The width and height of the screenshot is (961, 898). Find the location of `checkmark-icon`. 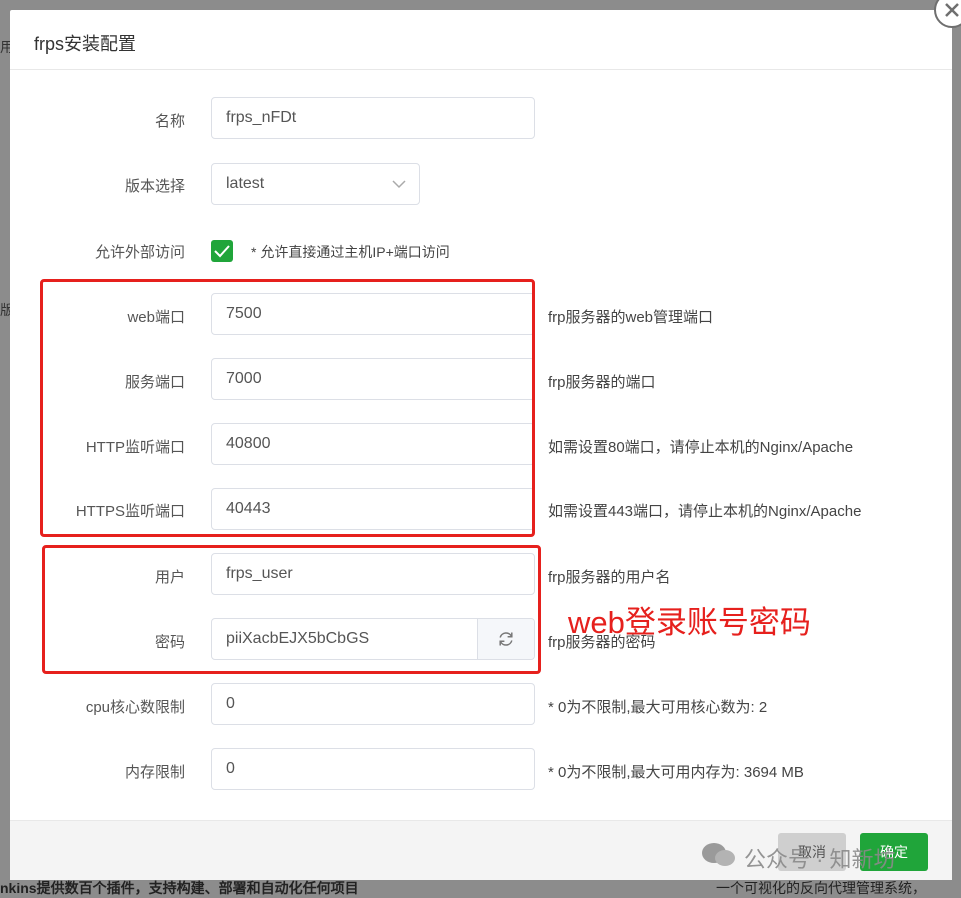

checkmark-icon is located at coordinates (222, 251).